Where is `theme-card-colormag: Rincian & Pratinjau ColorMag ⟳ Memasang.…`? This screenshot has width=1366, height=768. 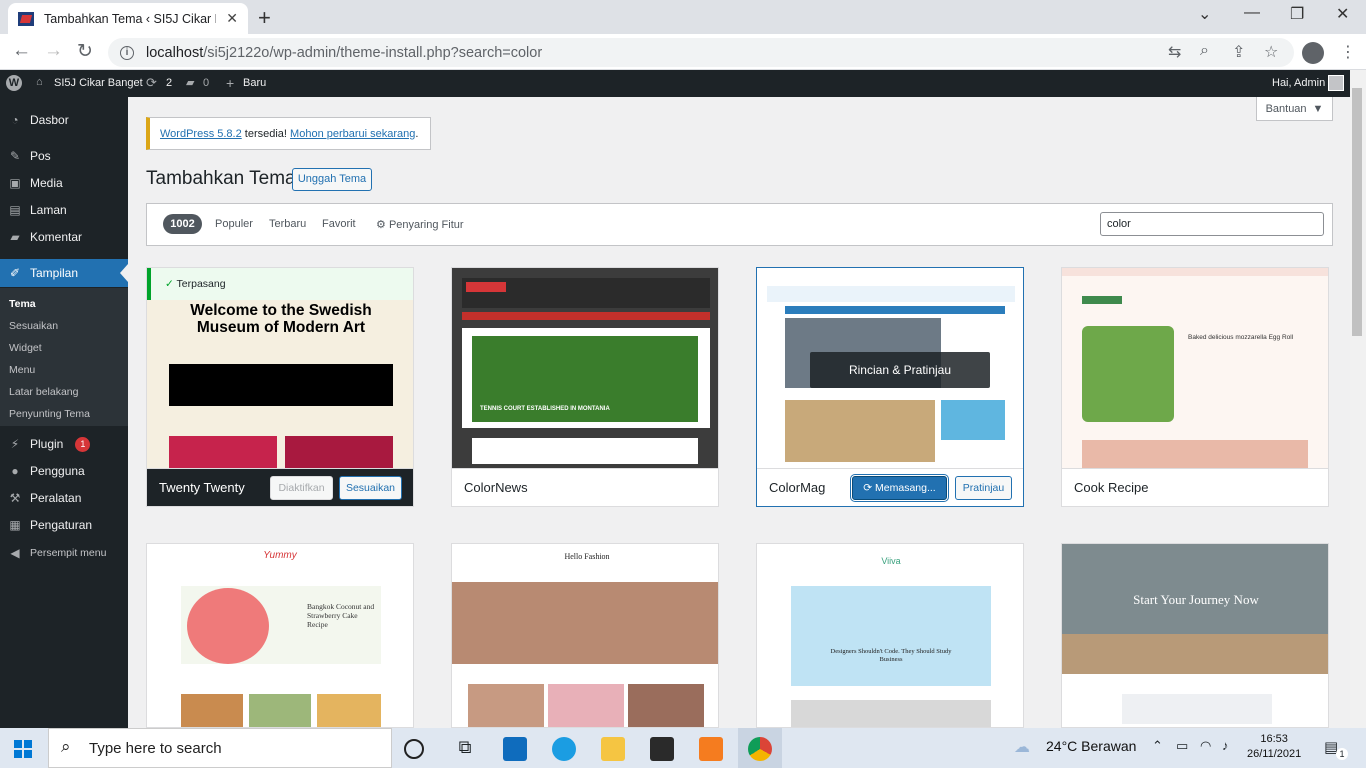
theme-card-colormag: Rincian & Pratinjau ColorMag ⟳ Memasang.… is located at coordinates (890, 387).